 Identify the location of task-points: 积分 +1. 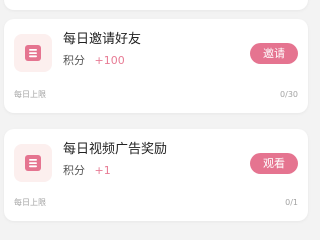
(87, 171).